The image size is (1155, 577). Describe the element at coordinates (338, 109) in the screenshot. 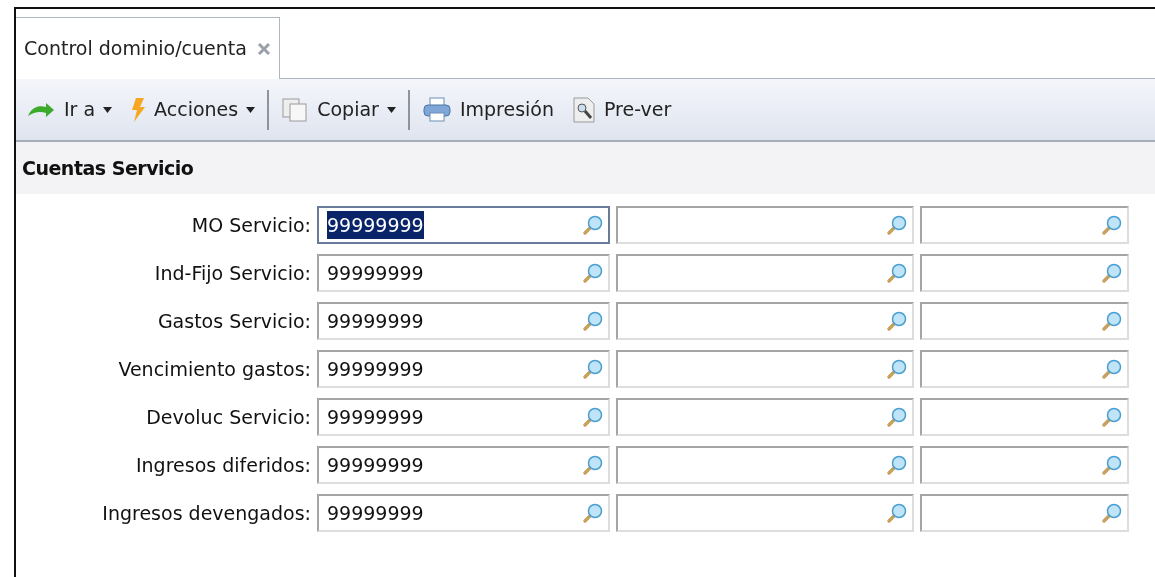

I see `dropdown-button: Copiar` at that location.